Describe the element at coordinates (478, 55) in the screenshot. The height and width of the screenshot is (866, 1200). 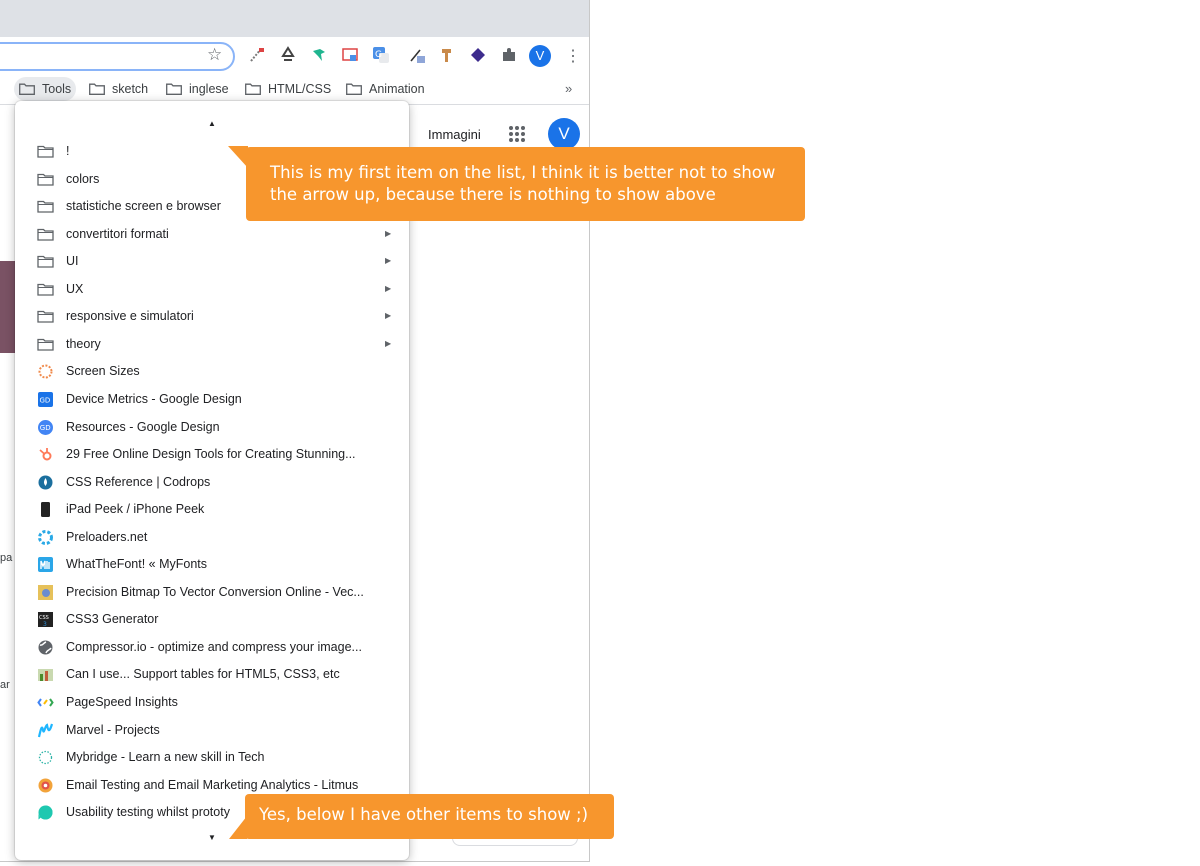
I see `layers-icon` at that location.